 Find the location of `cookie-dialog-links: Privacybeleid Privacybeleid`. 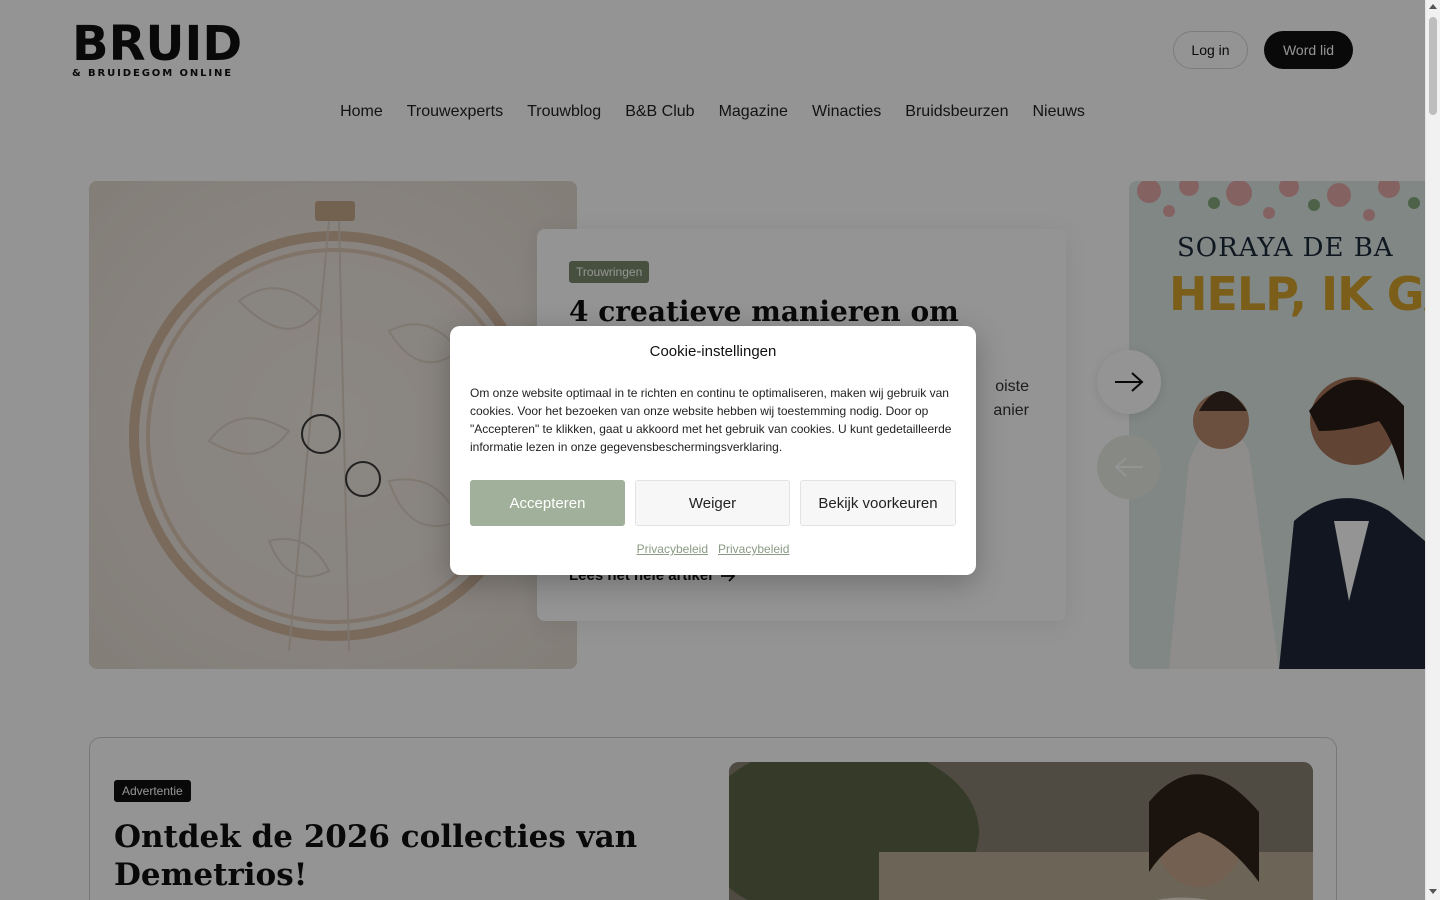

cookie-dialog-links: Privacybeleid Privacybeleid is located at coordinates (713, 549).